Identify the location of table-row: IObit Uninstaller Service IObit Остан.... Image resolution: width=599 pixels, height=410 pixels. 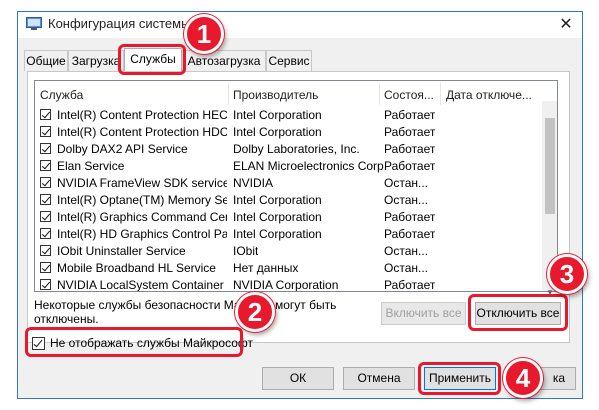
(289, 251).